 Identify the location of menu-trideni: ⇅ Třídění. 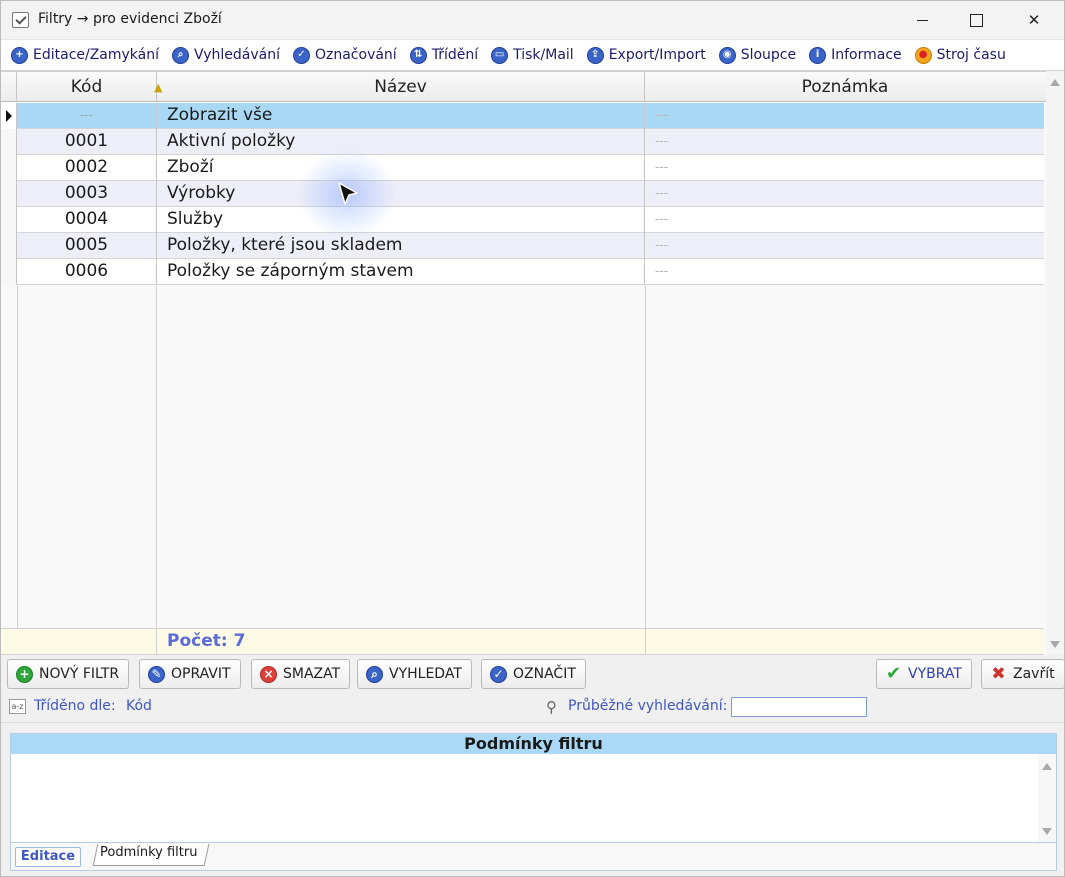
(444, 55).